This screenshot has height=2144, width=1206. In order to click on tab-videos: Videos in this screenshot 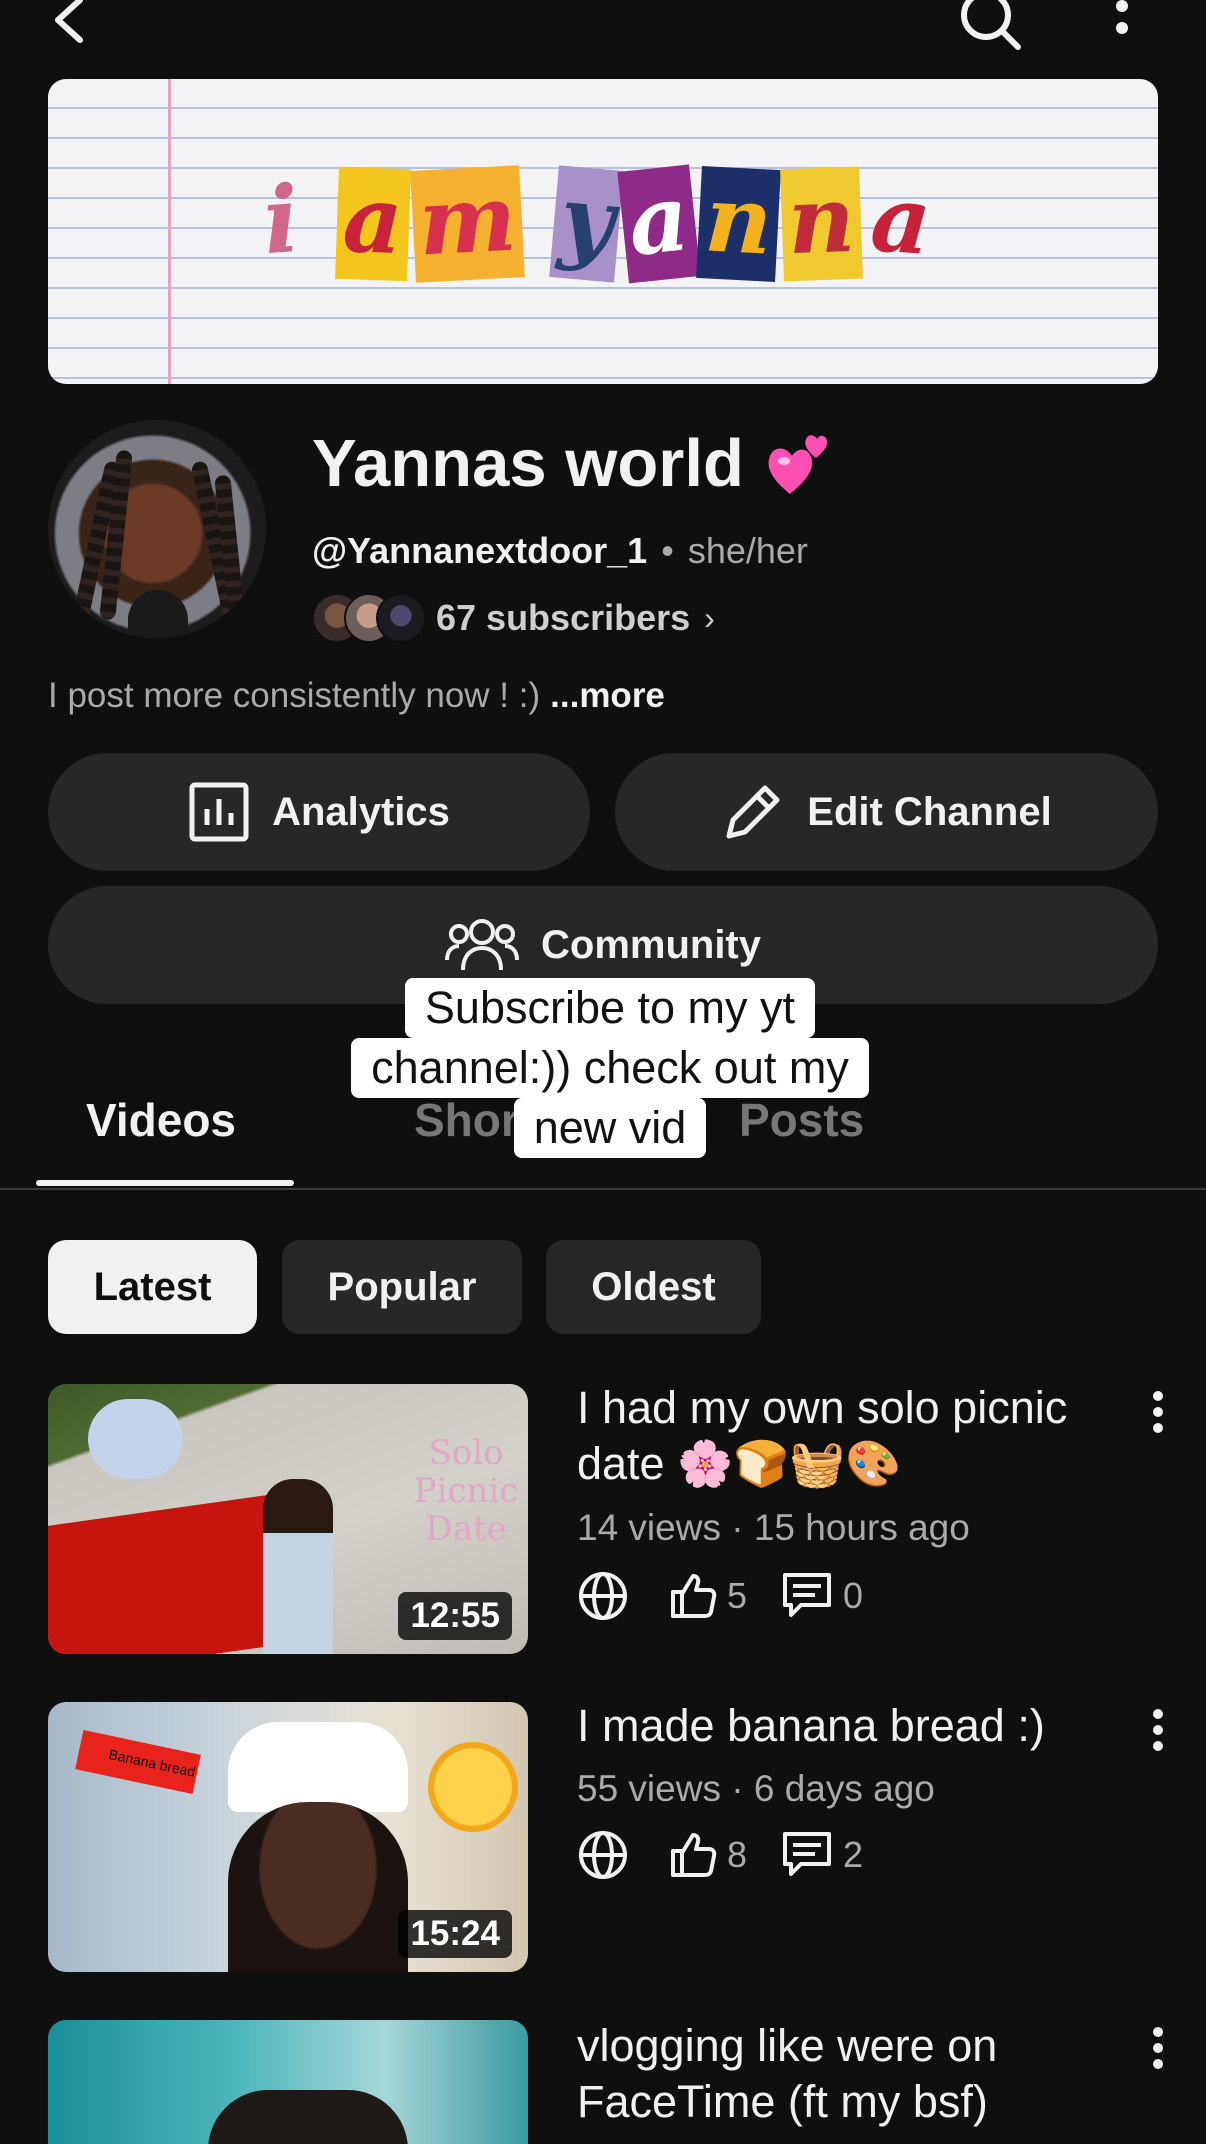, I will do `click(161, 1120)`.